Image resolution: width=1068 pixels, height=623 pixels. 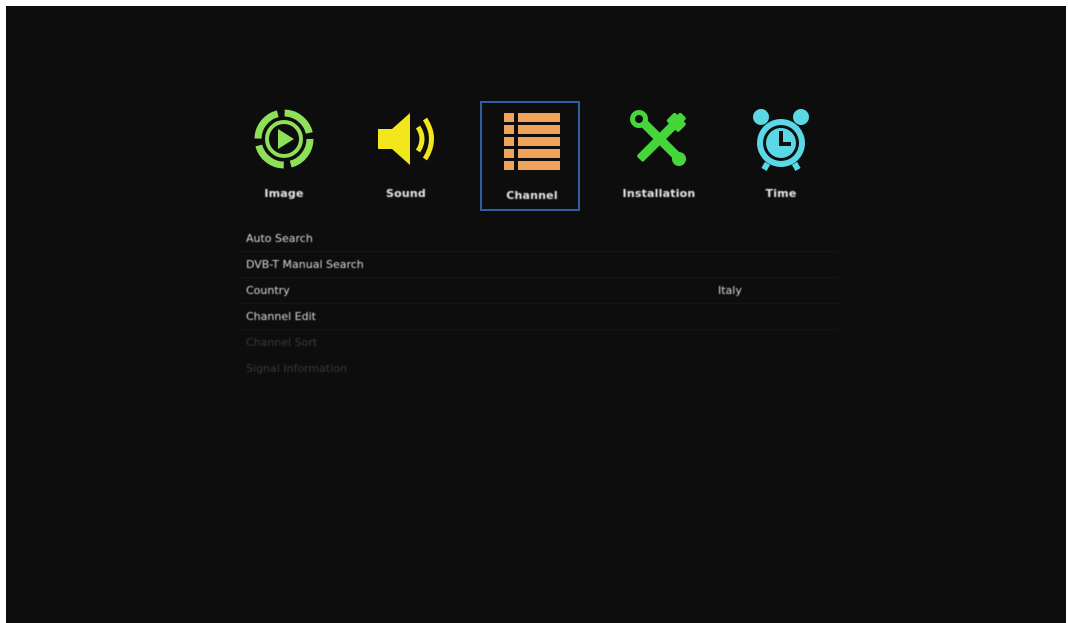 I want to click on menu-item-channel-edit: Channel Edit, so click(x=538, y=317).